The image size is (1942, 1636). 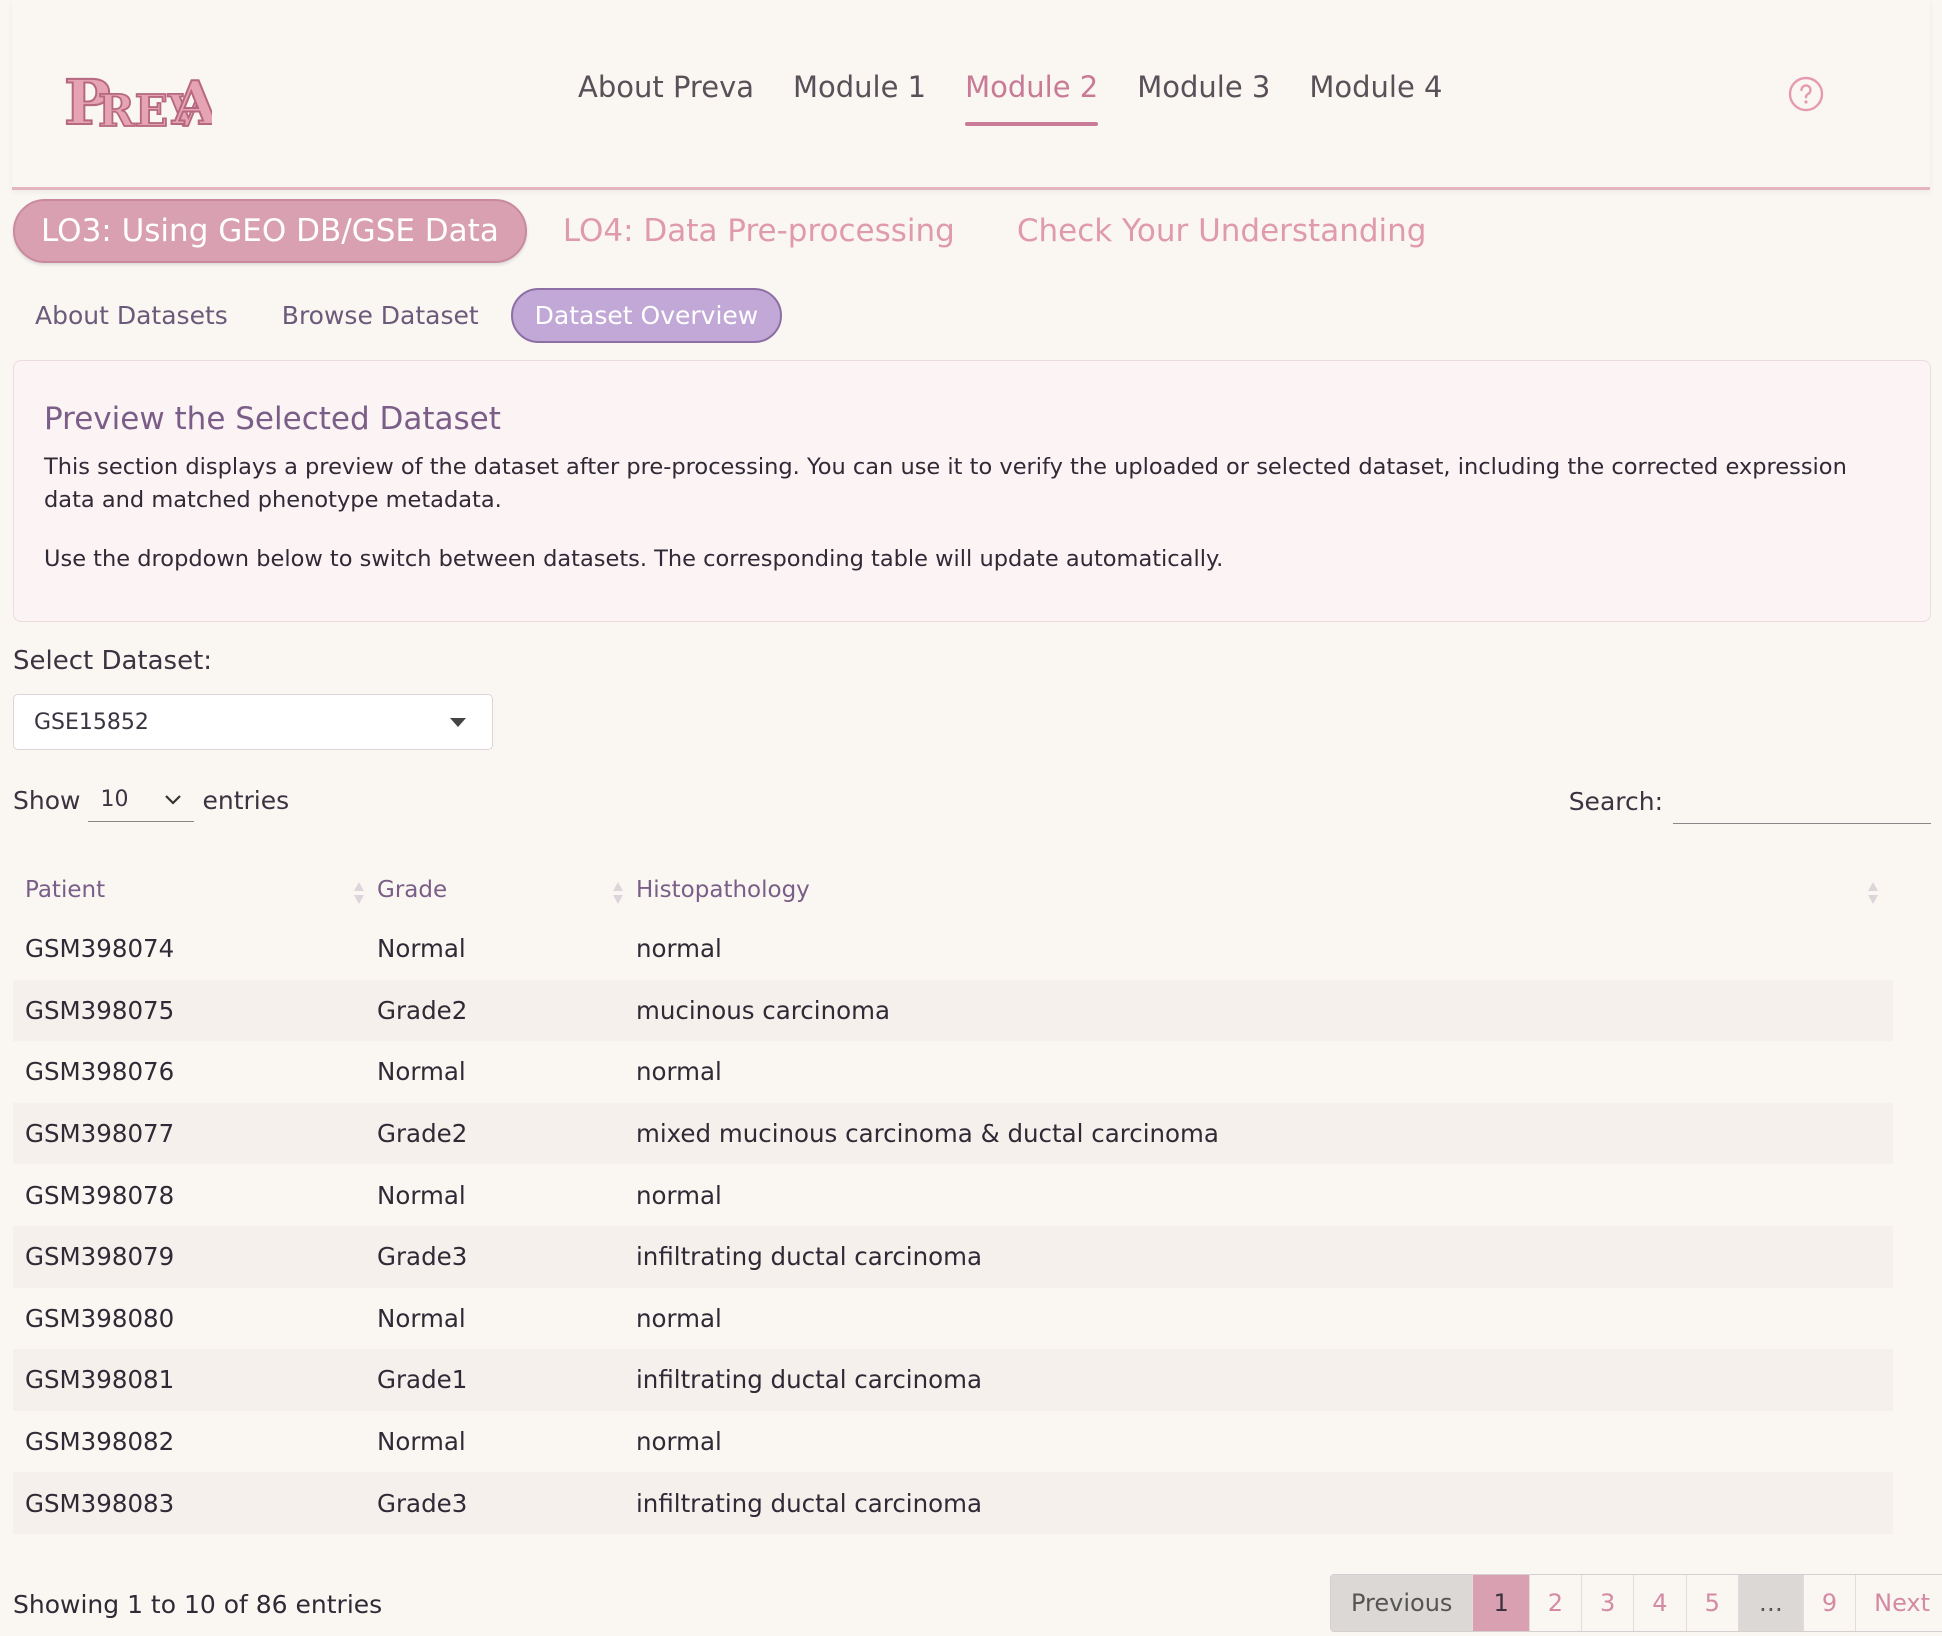 I want to click on caret-down-icon, so click(x=458, y=722).